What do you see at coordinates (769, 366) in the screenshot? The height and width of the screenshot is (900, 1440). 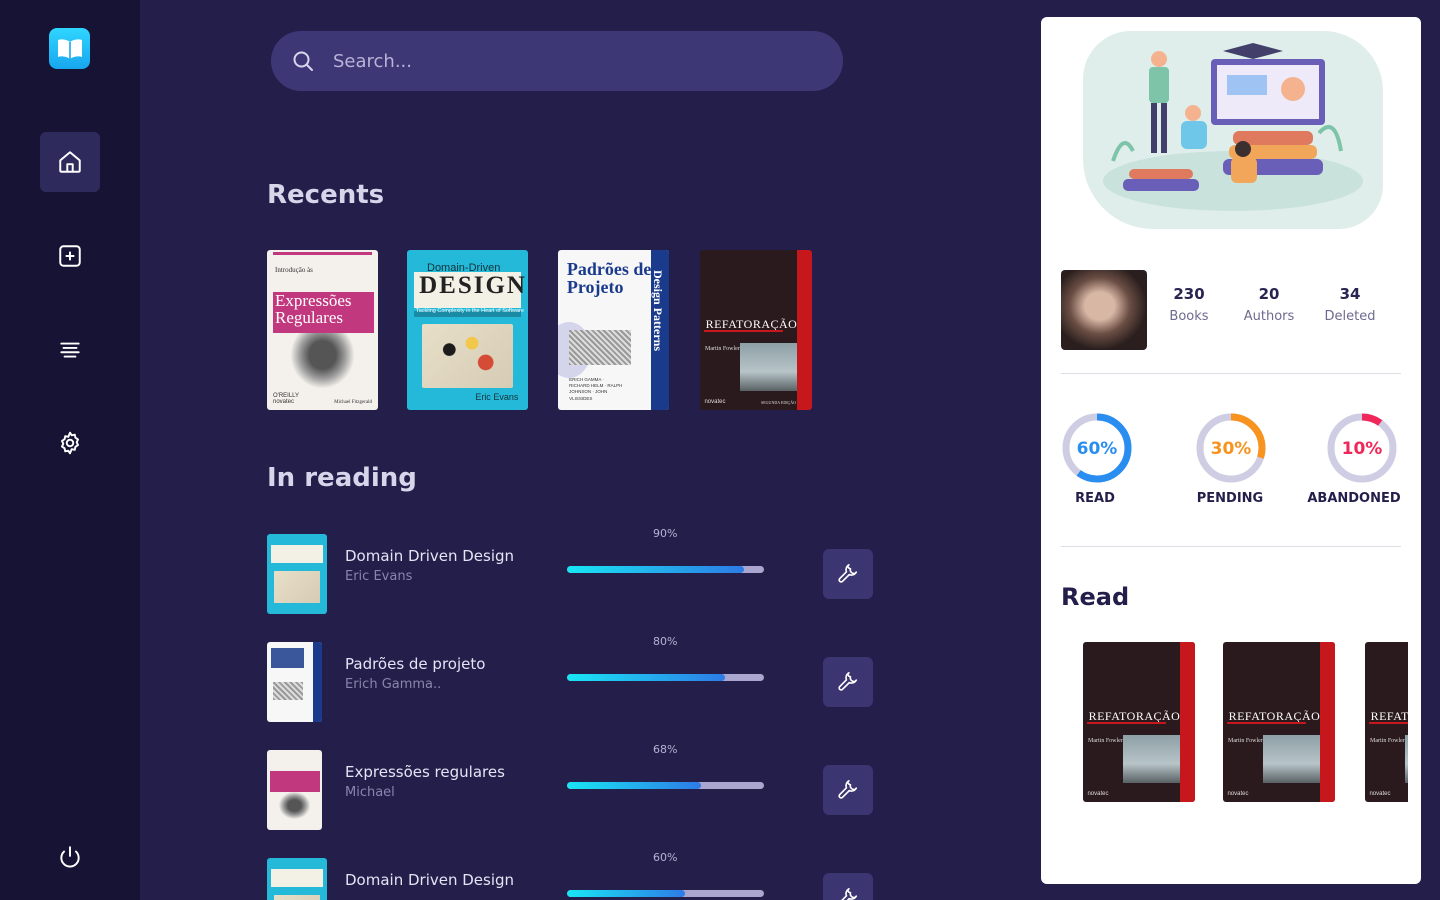 I see `bridge-illustration` at bounding box center [769, 366].